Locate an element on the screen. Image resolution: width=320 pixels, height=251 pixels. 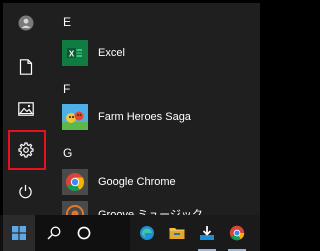
taskbar-pinned-apps is located at coordinates (195, 233).